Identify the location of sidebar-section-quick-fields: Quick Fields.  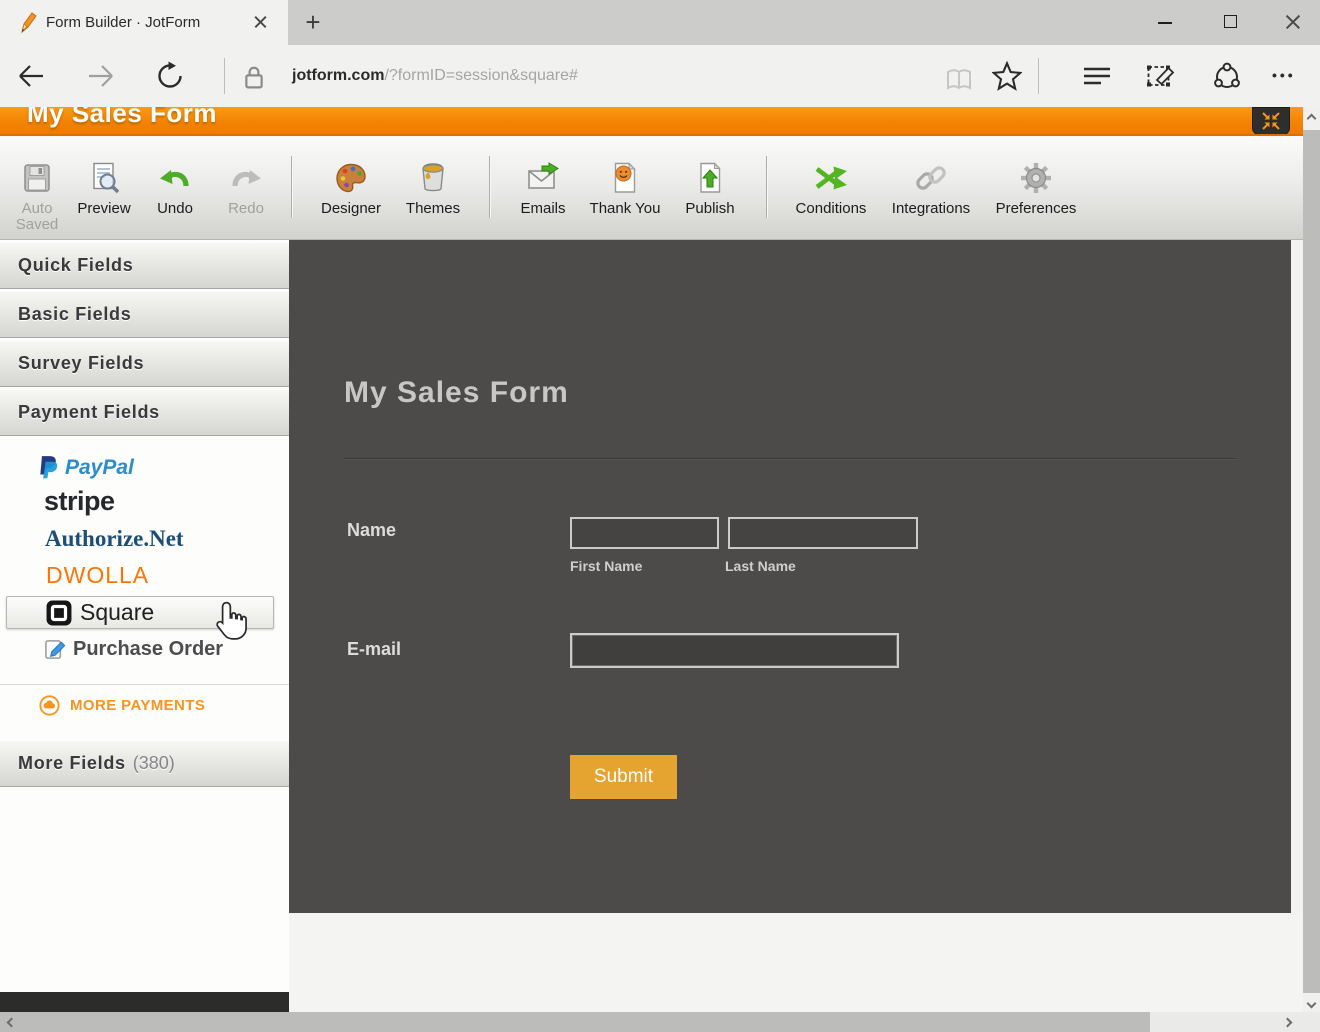
(144, 265).